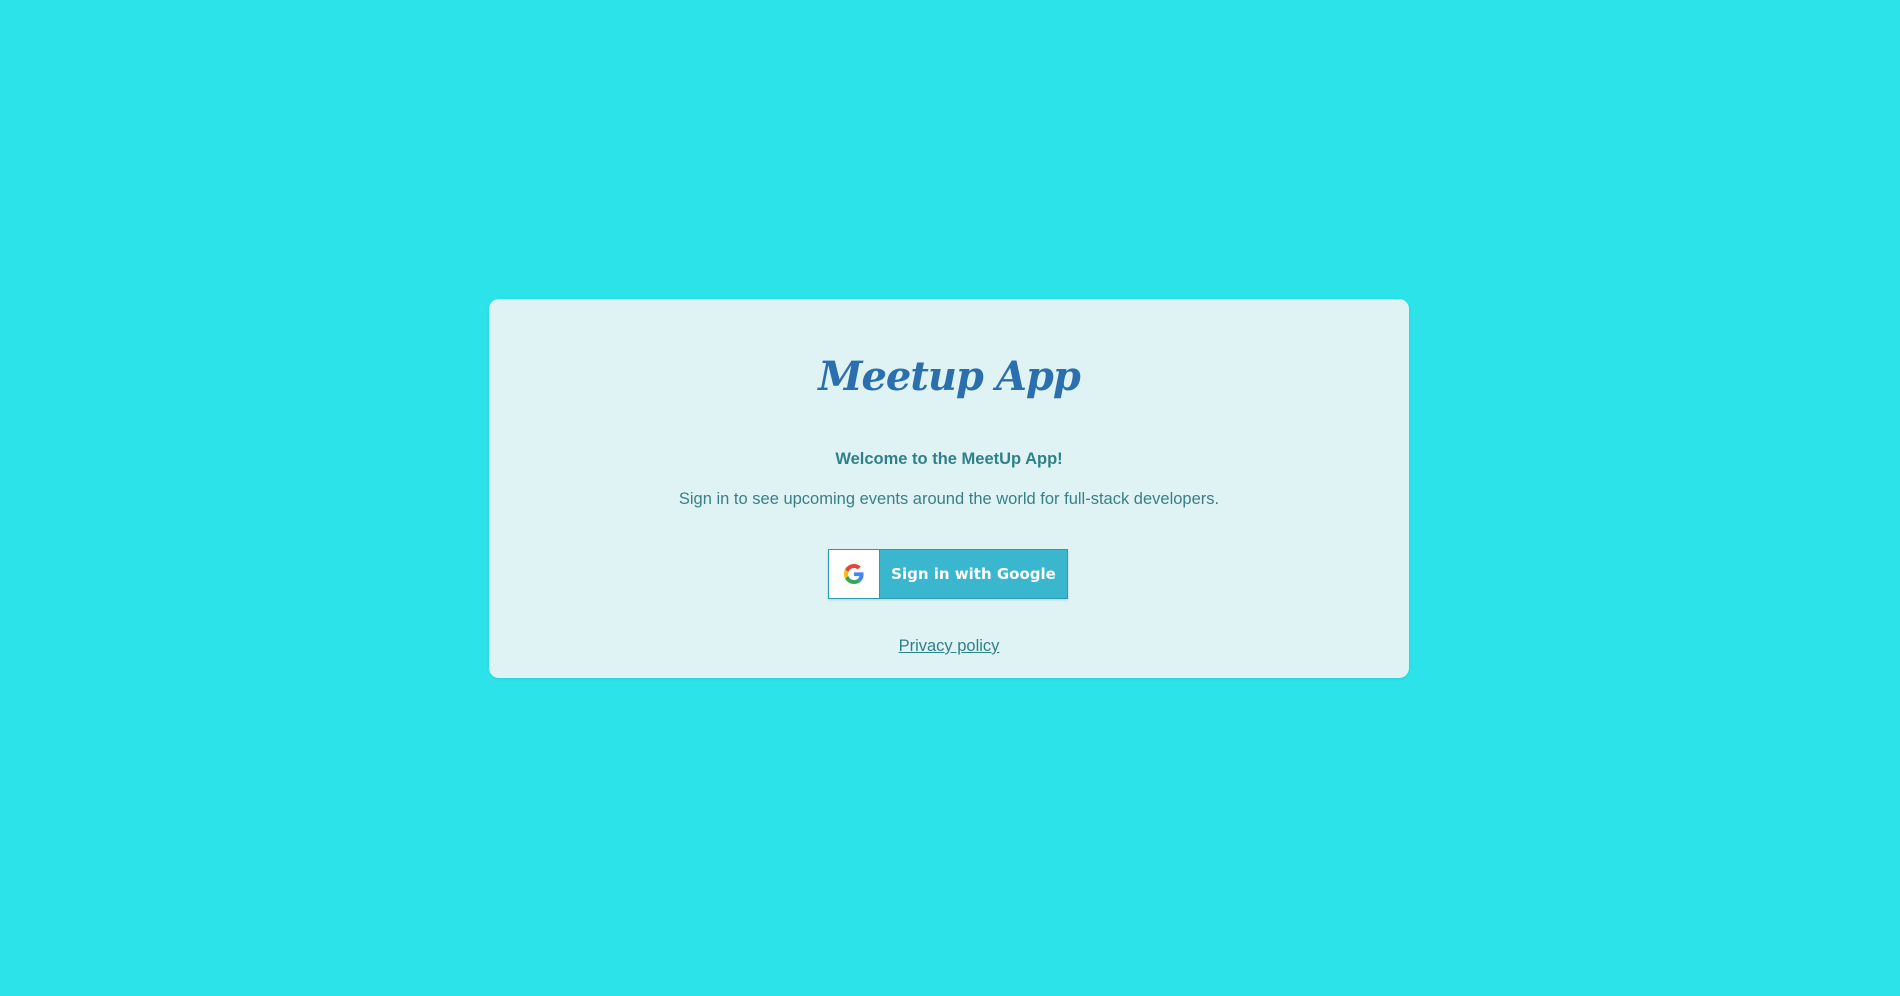  I want to click on welcome-heading: Welcome to the MeetUp App!, so click(949, 459).